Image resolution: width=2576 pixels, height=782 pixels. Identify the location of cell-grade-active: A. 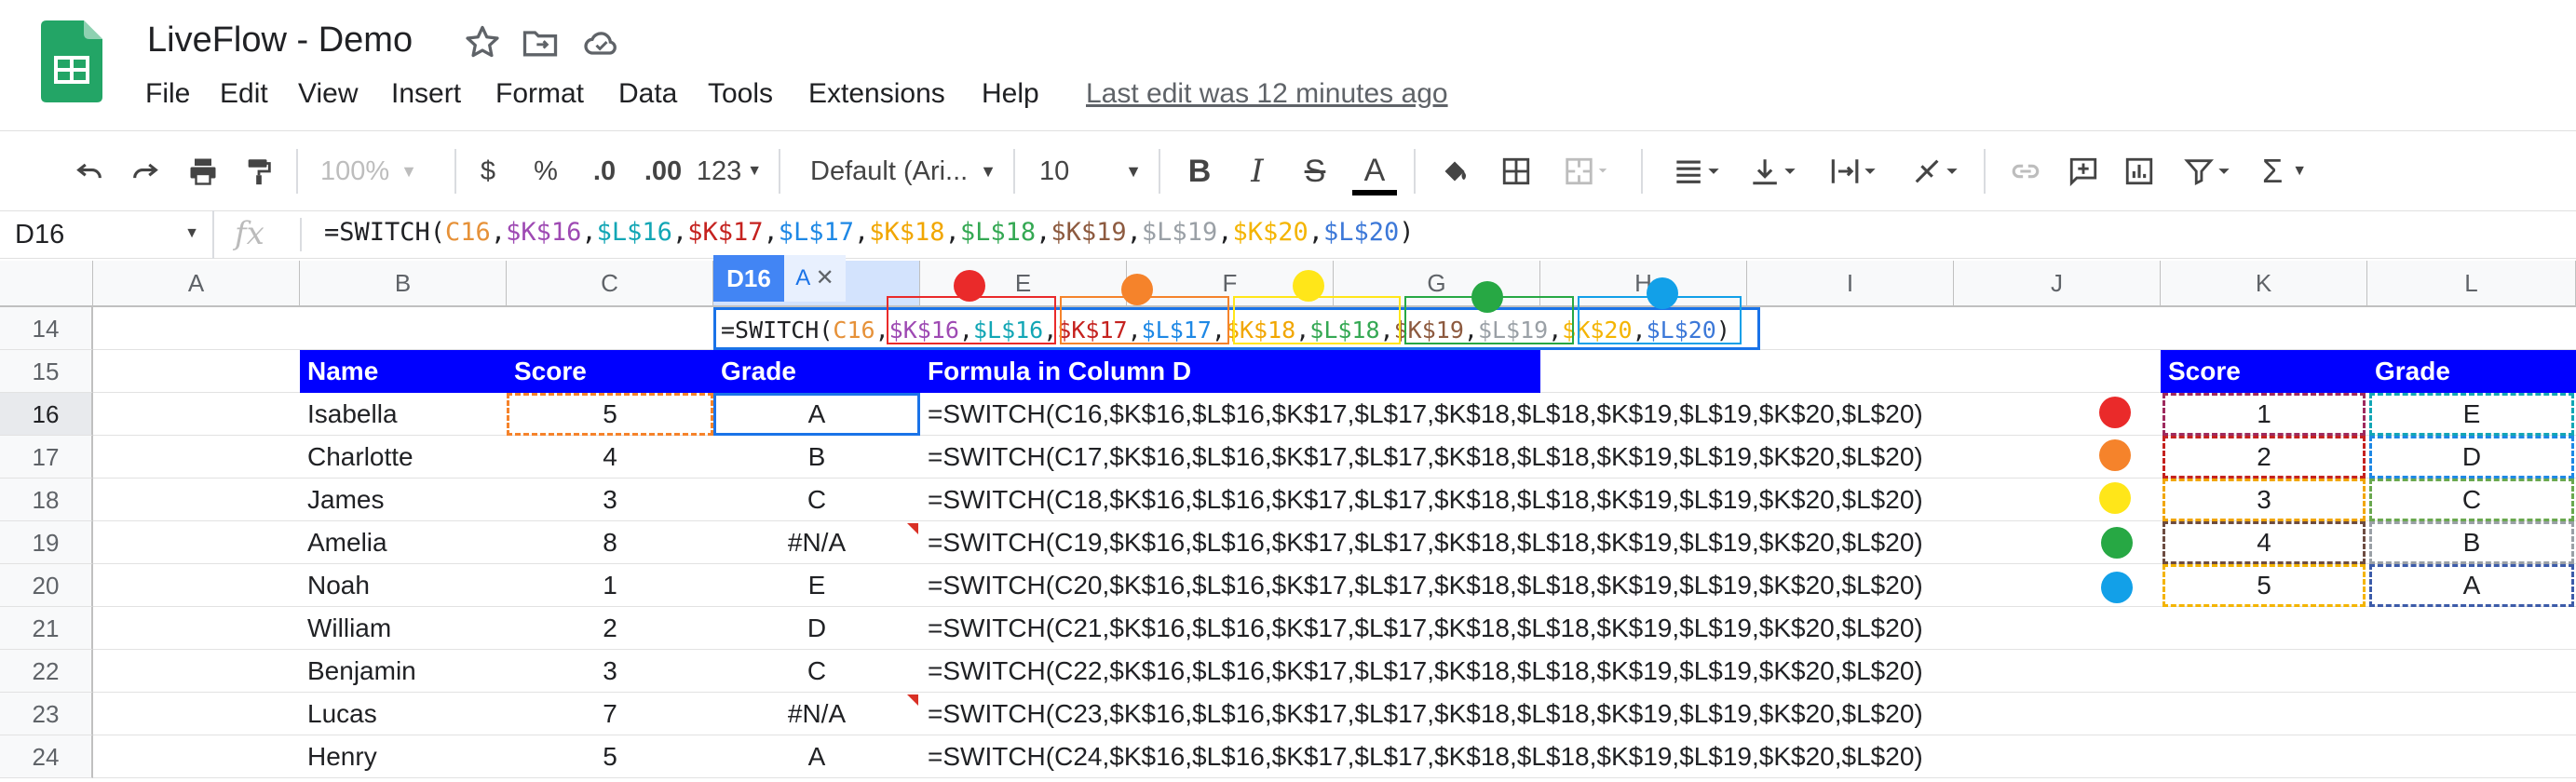
(816, 414).